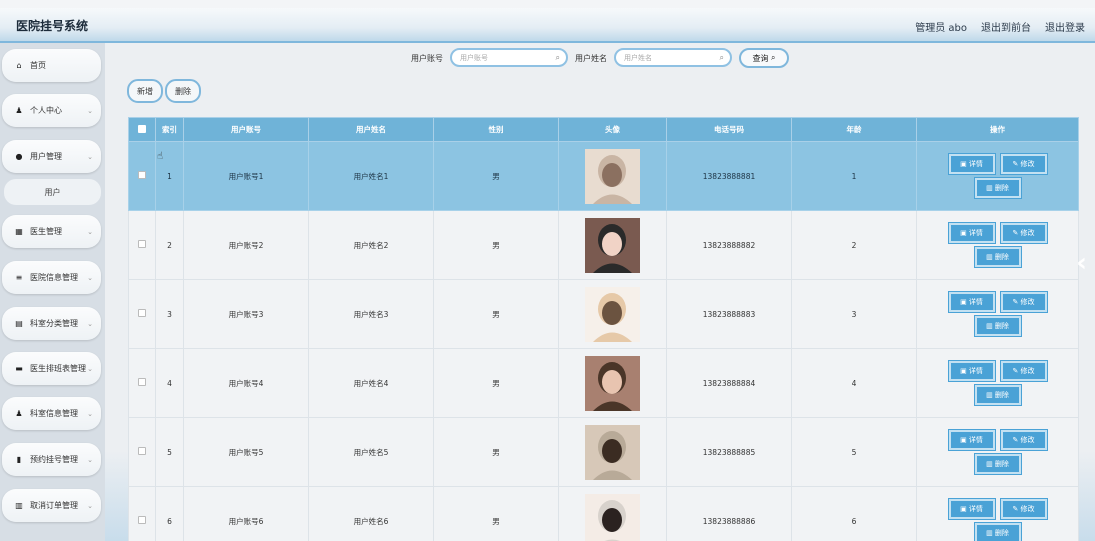 The image size is (1095, 541). Describe the element at coordinates (1081, 263) in the screenshot. I see `chevron-left-icon: ‹` at that location.